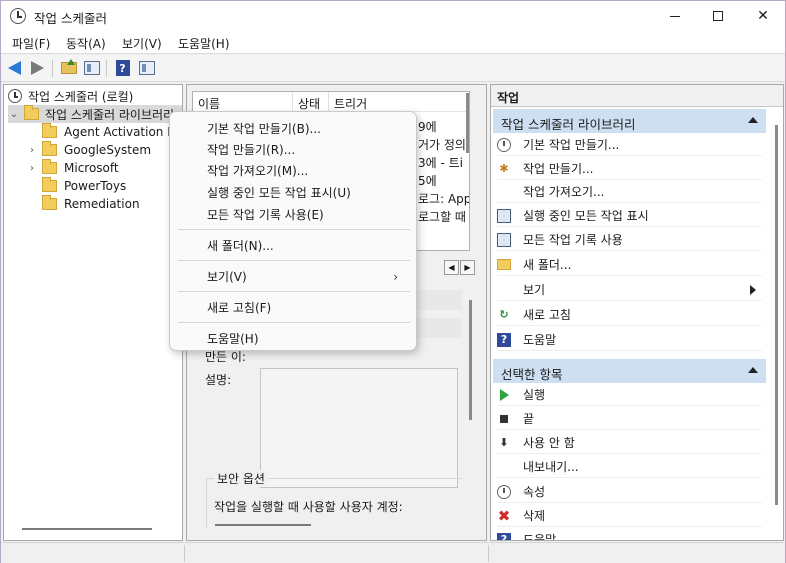 This screenshot has height=563, width=786. Describe the element at coordinates (87, 529) in the screenshot. I see `tree-horizontal-scrollbar` at that location.